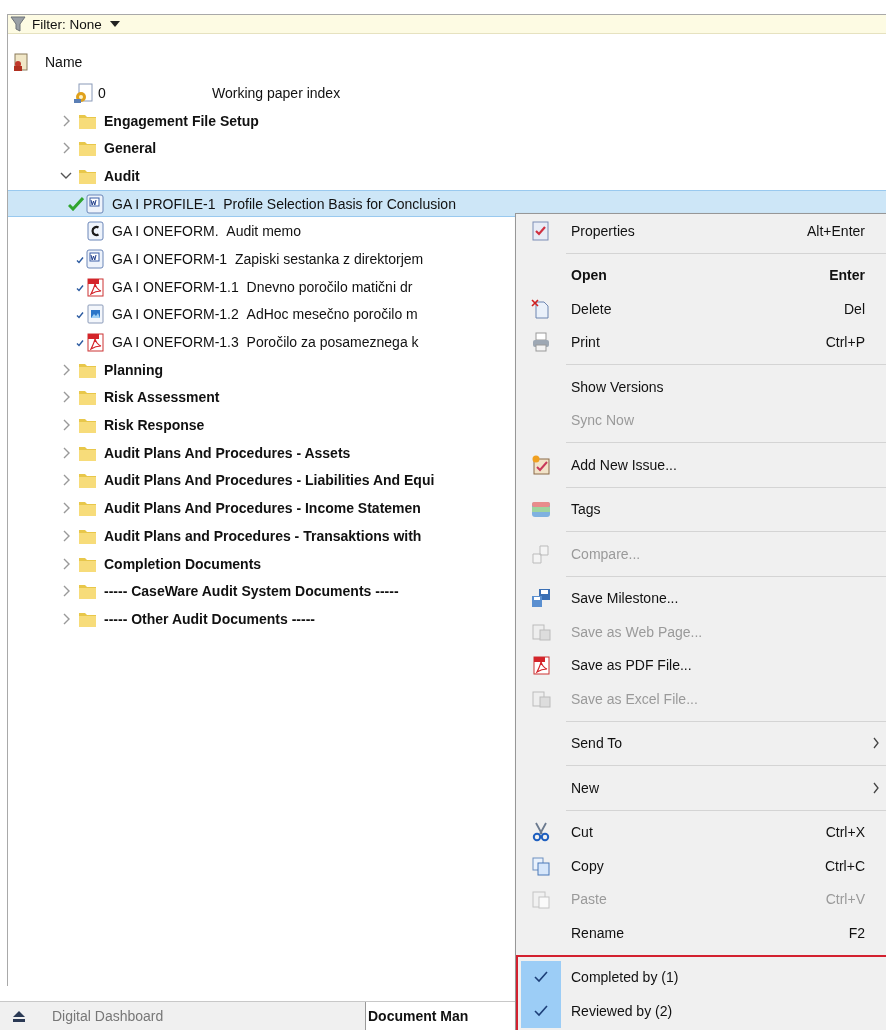 The height and width of the screenshot is (1030, 886). I want to click on save-milestone-icon, so click(541, 598).